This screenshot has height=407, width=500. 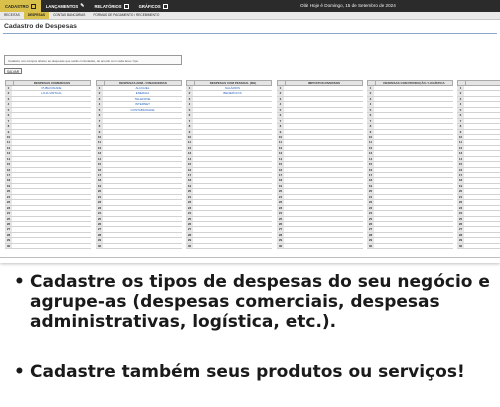 What do you see at coordinates (51, 93) in the screenshot?
I see `expense-cell: LOJA VIRTUAL` at bounding box center [51, 93].